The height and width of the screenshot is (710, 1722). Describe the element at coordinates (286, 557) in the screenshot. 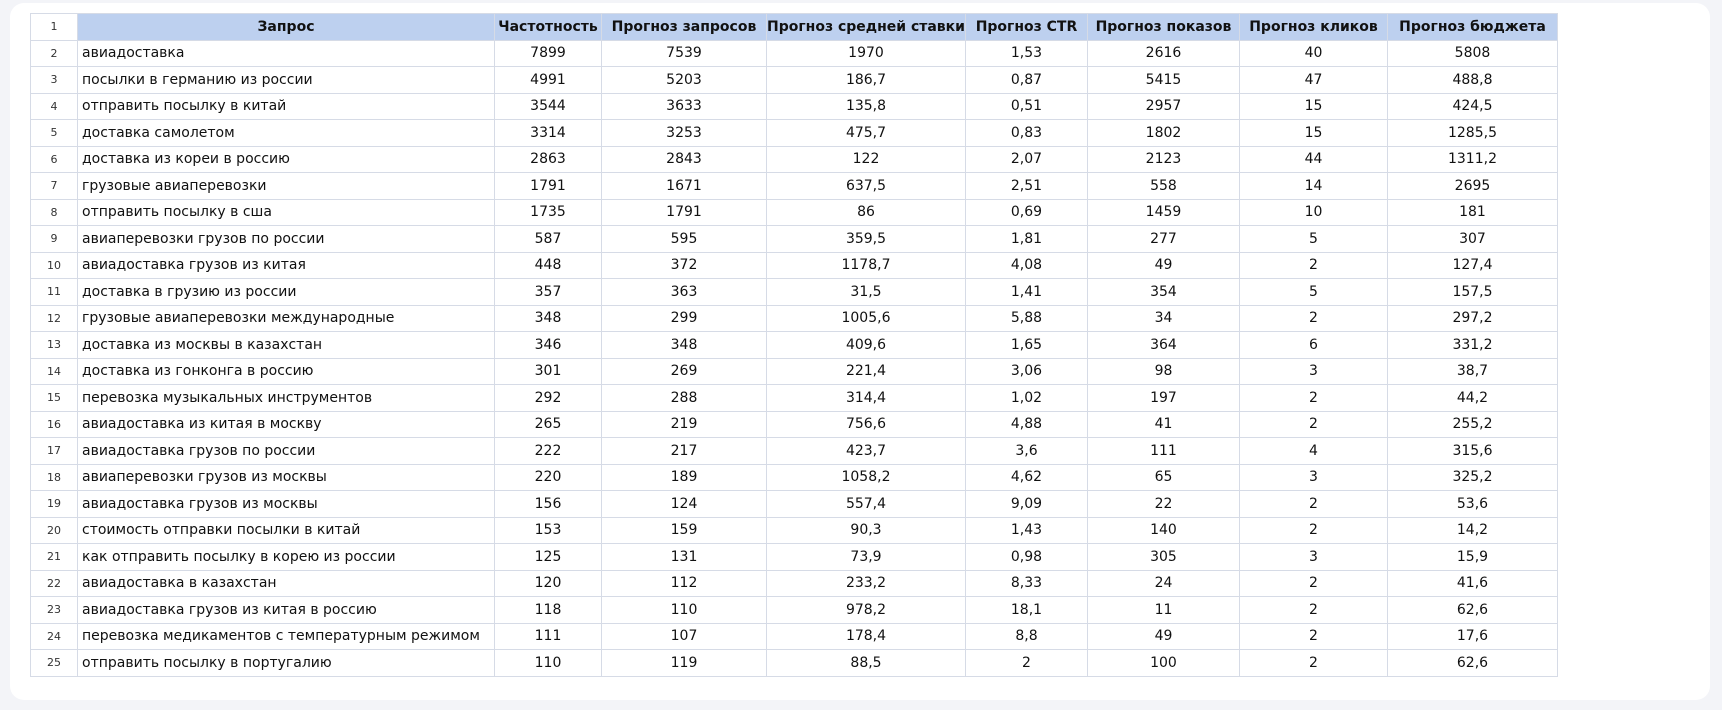

I see `query-cell: как отправить посылку в корею из россии` at that location.